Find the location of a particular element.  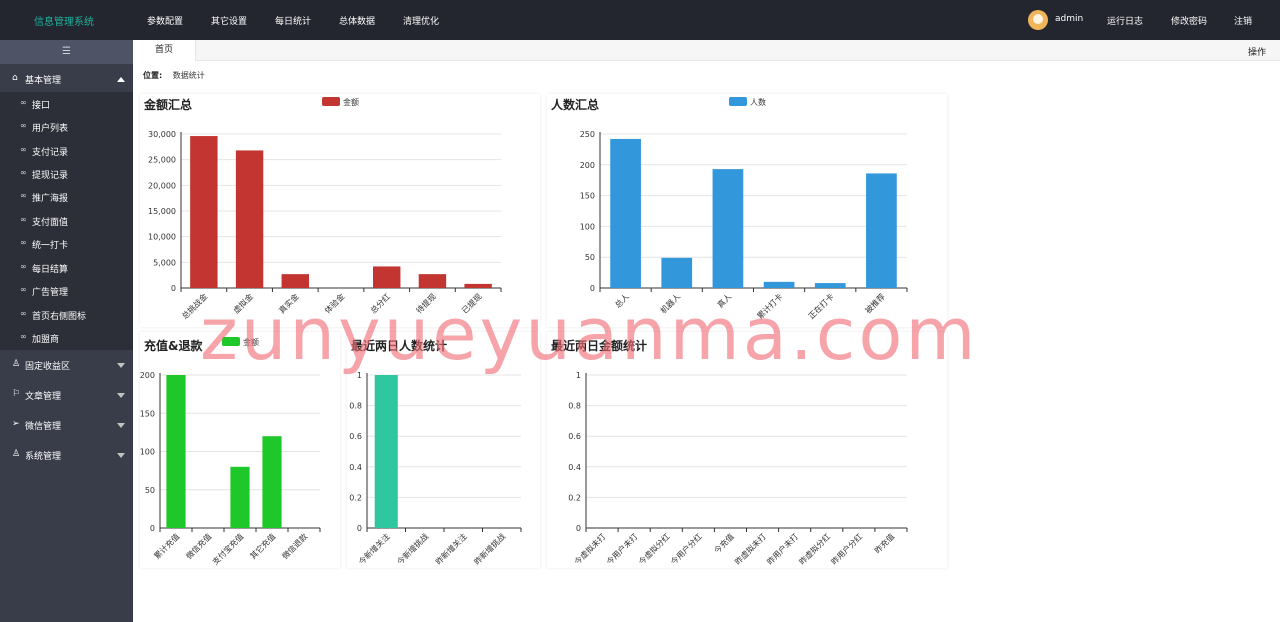

x-tick-label: 昨虚拟未打 is located at coordinates (750, 548).